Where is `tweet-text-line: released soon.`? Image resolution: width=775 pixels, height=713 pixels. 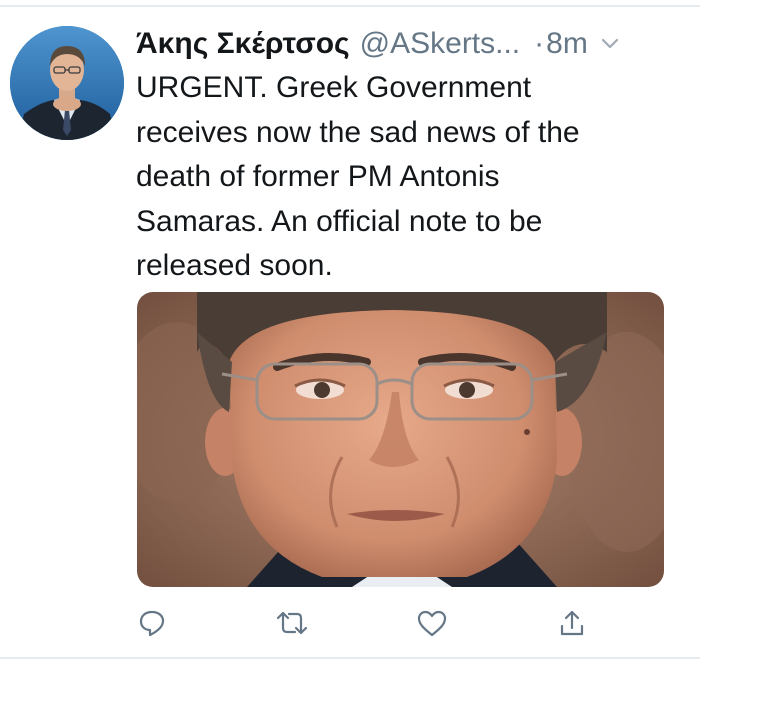
tweet-text-line: released soon. is located at coordinates (234, 266).